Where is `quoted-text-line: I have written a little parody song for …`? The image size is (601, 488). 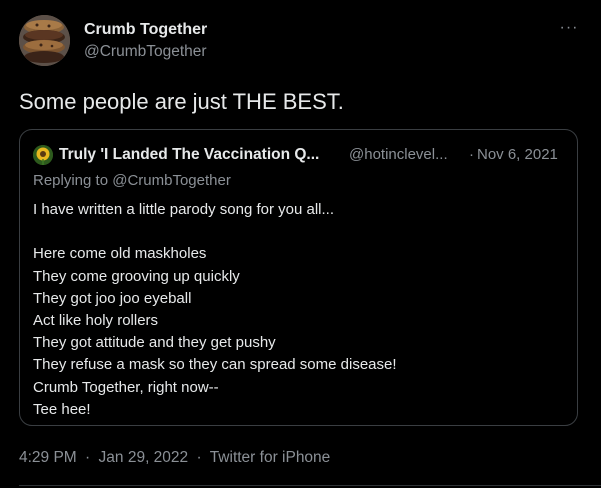
quoted-text-line: I have written a little parody song for … is located at coordinates (183, 209).